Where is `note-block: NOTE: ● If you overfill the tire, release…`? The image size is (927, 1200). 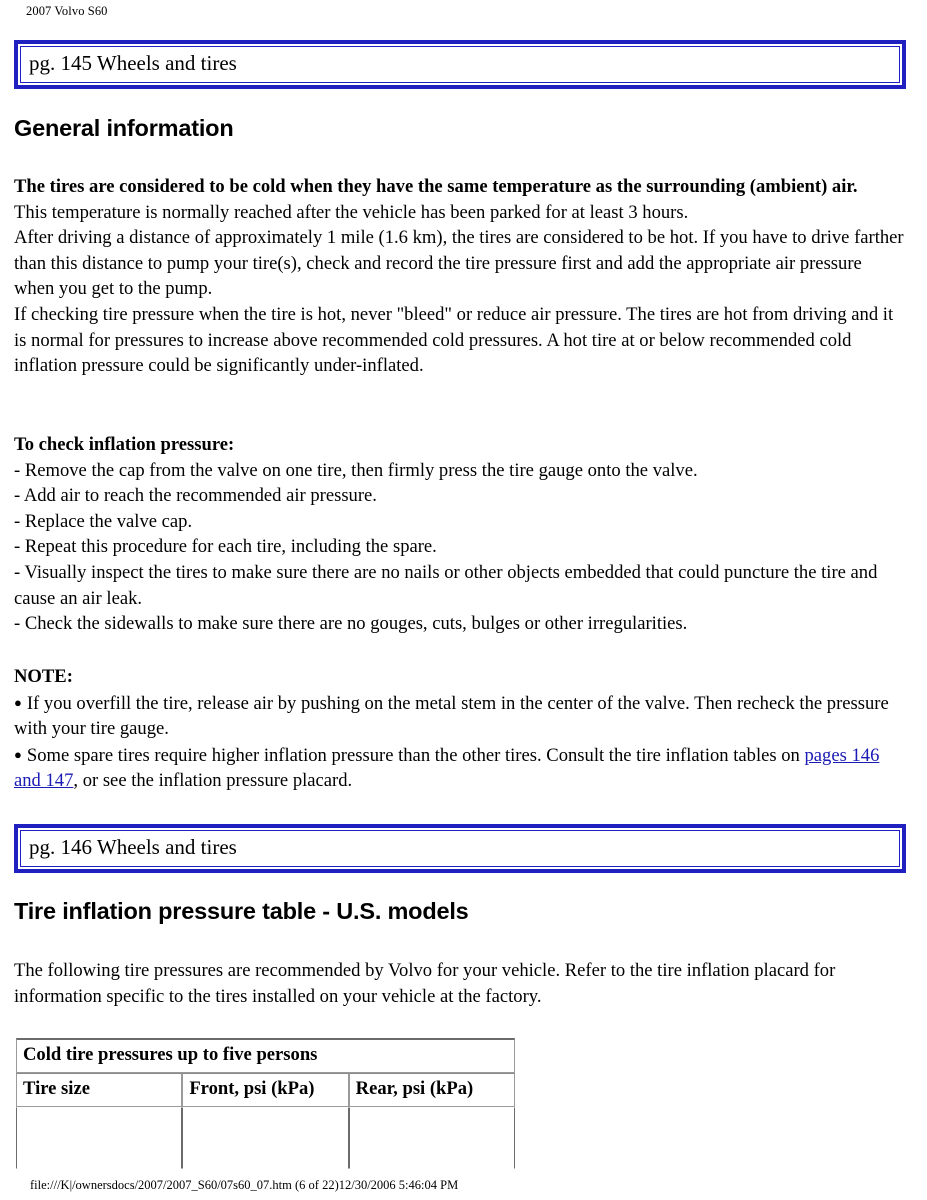 note-block: NOTE: ● If you overfill the tire, release… is located at coordinates (460, 729).